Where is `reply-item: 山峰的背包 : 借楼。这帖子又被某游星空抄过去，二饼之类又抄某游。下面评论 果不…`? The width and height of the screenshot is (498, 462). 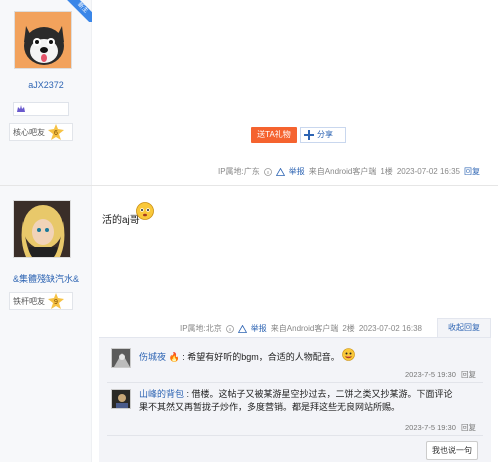
reply-item: 山峰的背包 : 借楼。这帖子又被某游星空抄过去，二饼之类又抄某游。下面评论 果不… is located at coordinates (312, 401).